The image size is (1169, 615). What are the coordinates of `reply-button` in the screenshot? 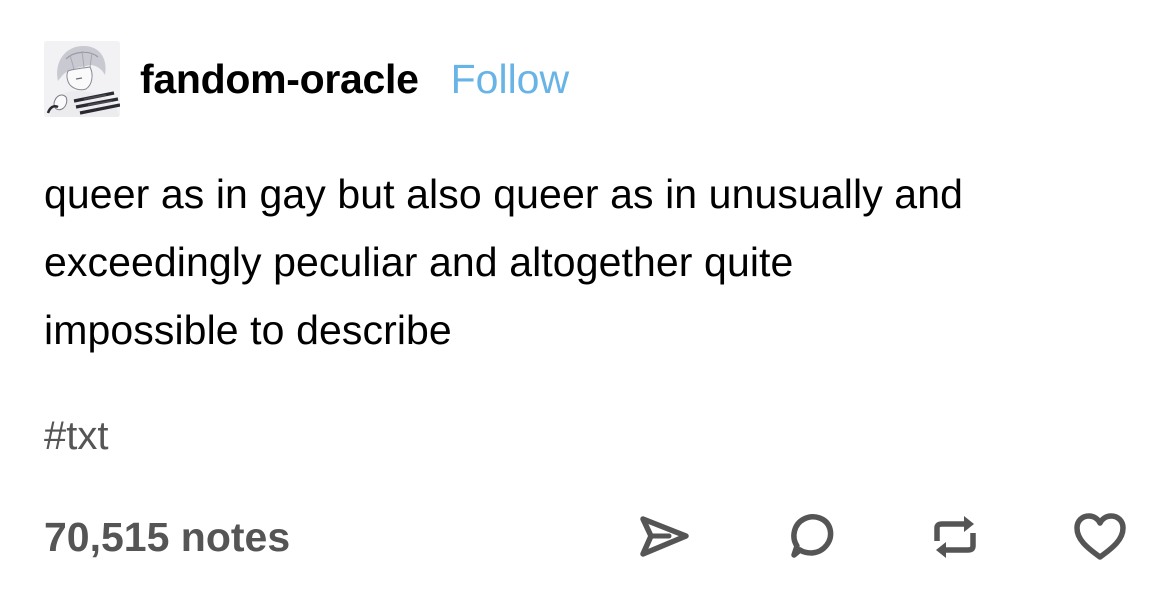 It's located at (810, 537).